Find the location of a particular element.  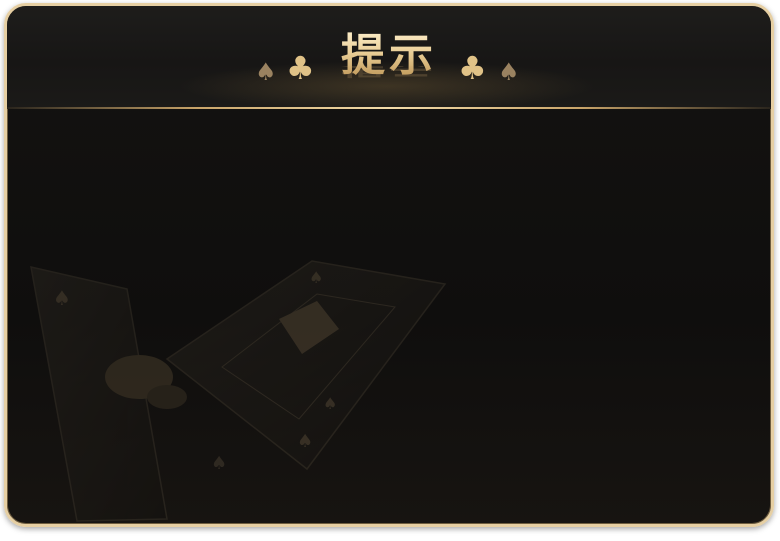

club-icon: ♣ is located at coordinates (472, 68).